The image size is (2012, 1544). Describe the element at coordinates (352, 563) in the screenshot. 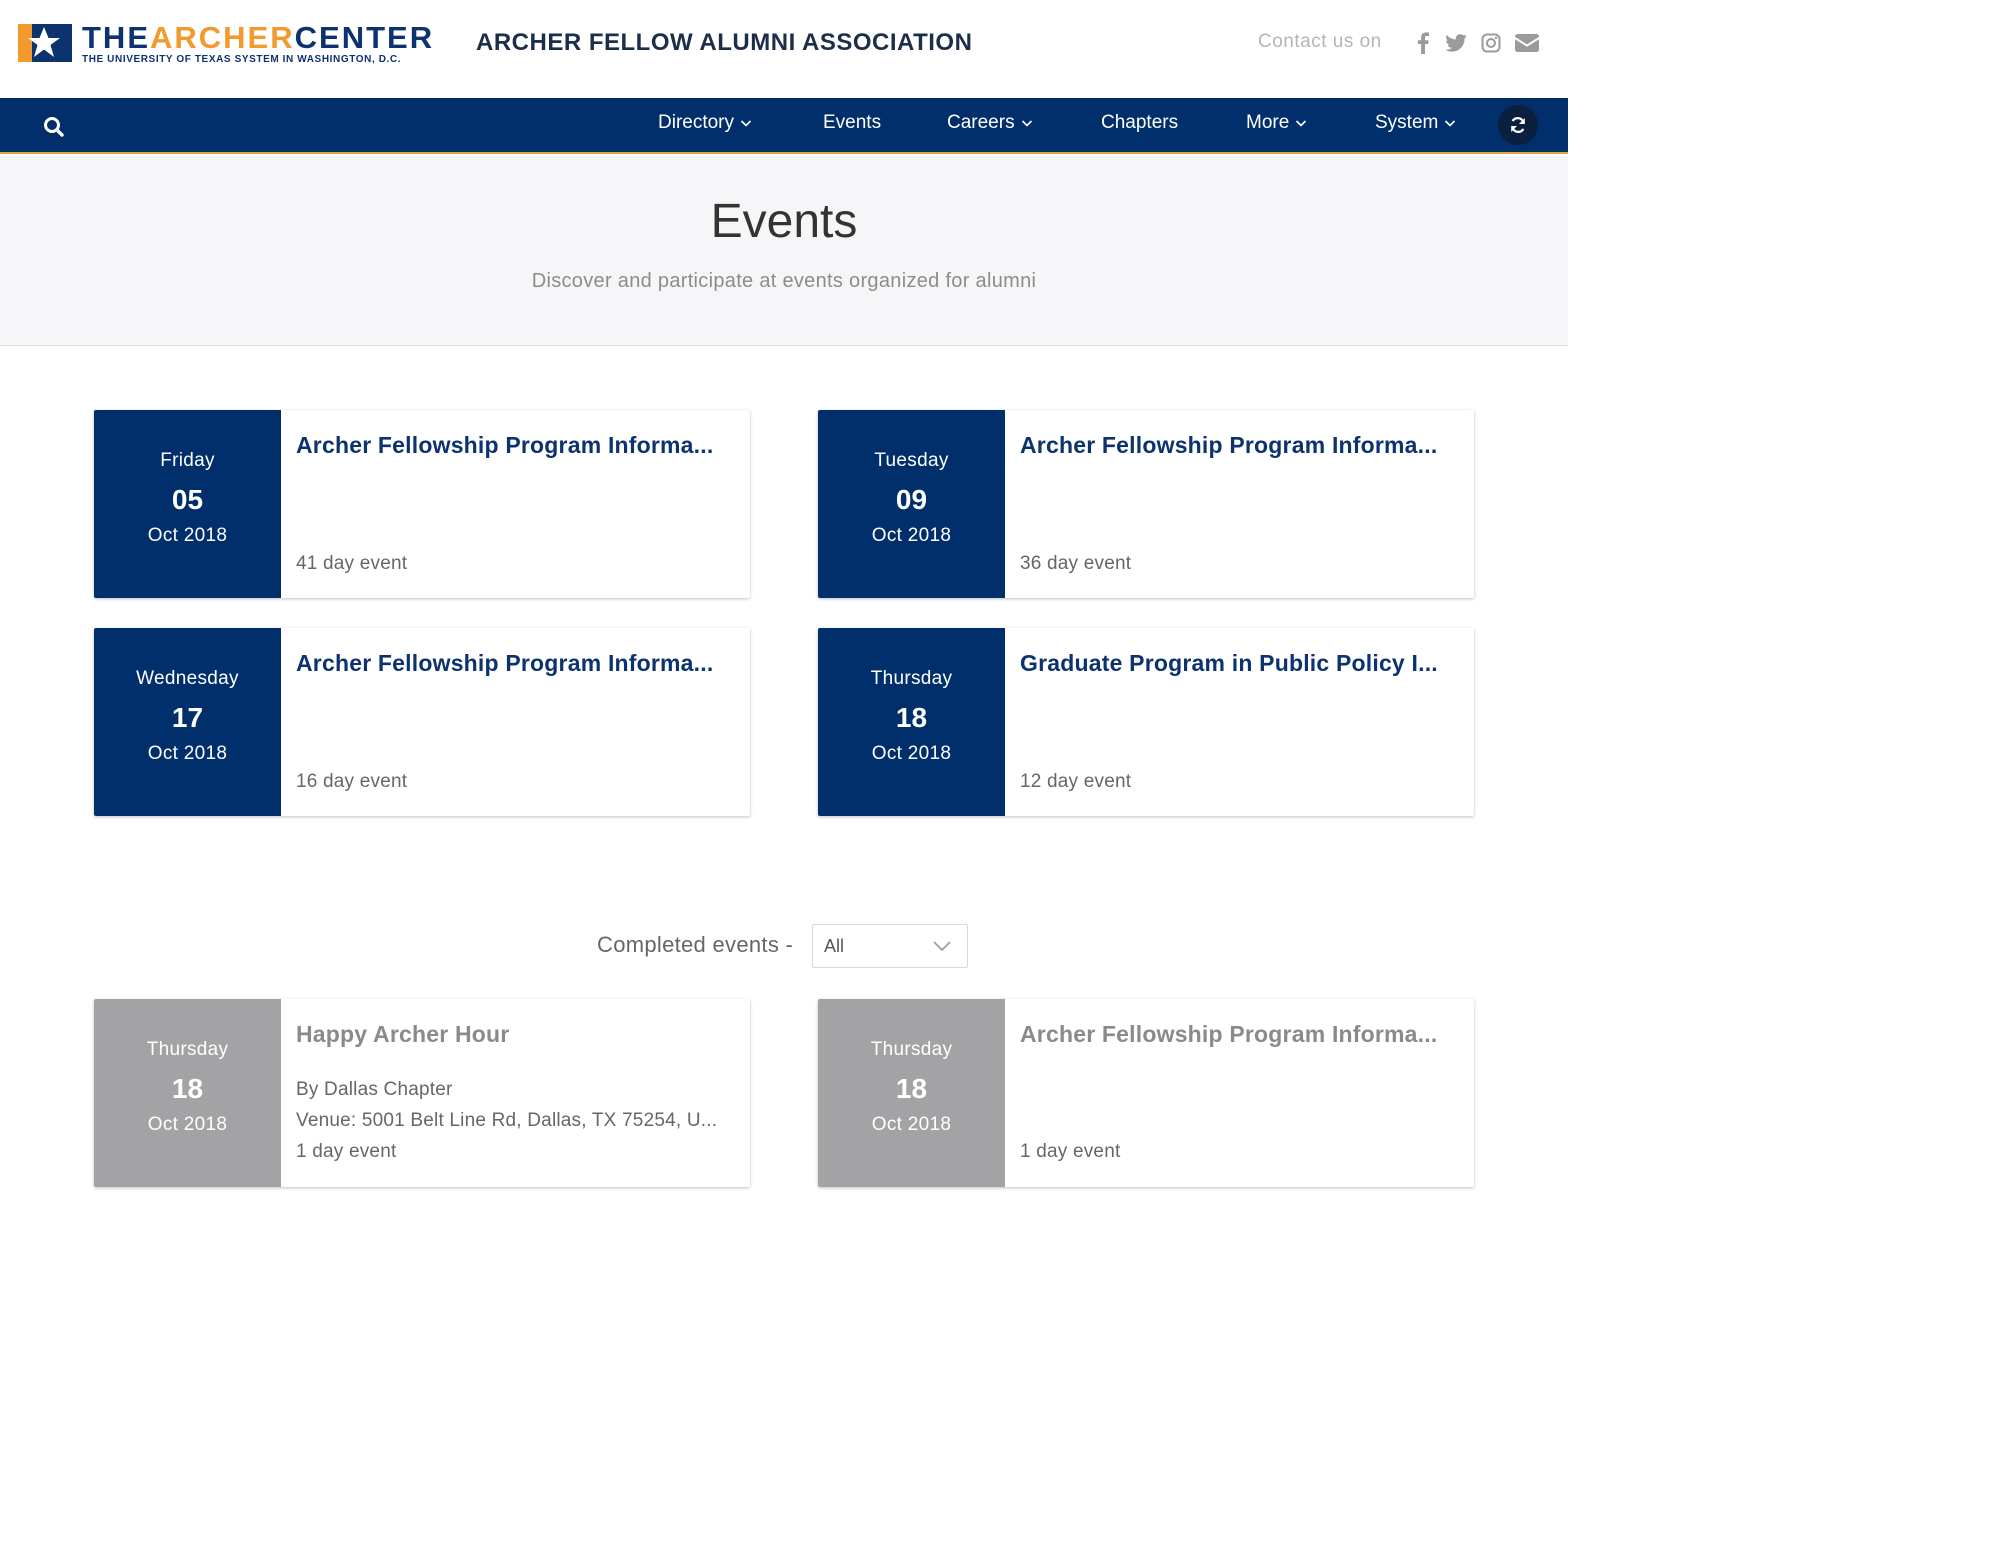

I see `event-duration: 41 day event` at that location.